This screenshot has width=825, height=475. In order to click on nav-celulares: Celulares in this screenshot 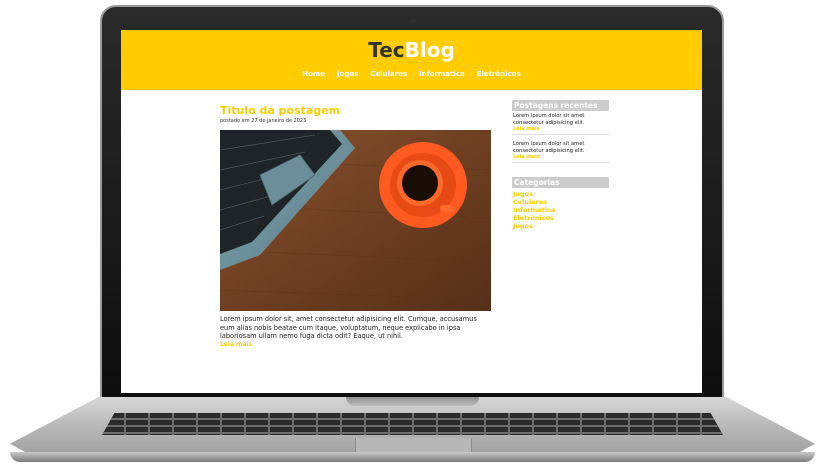, I will do `click(388, 74)`.